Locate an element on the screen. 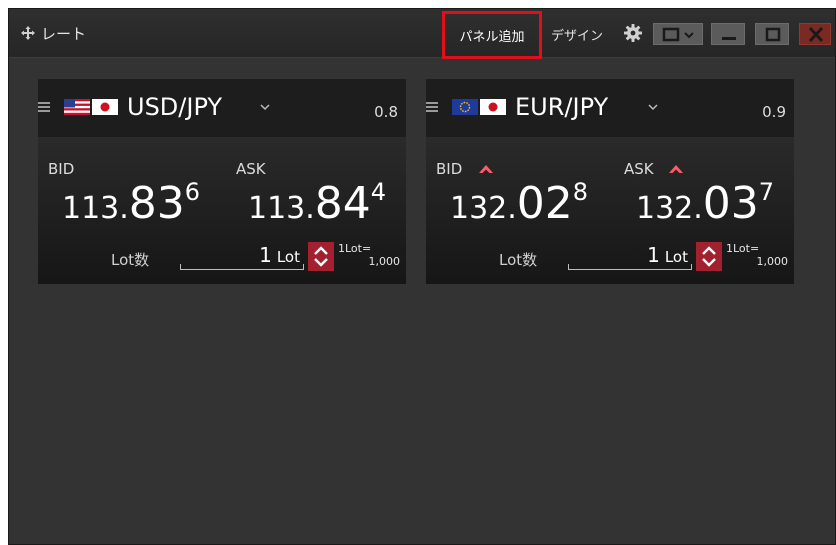 The image size is (836, 545). bid-price: 113.836 is located at coordinates (131, 203).